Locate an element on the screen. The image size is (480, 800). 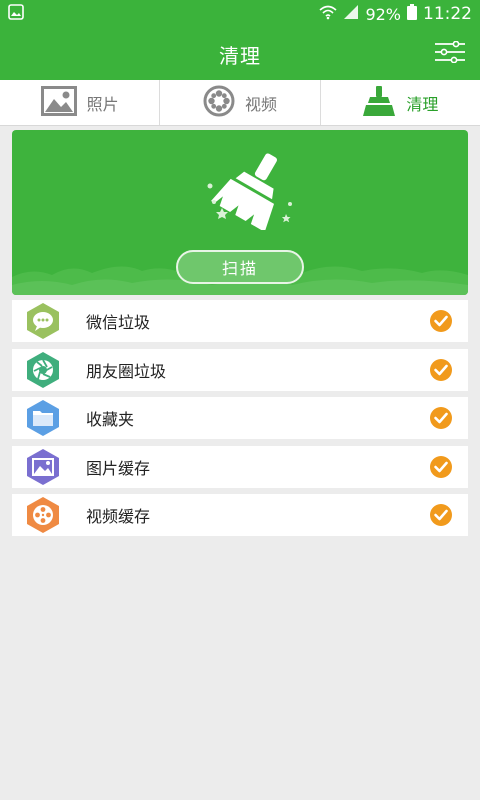
list-item-label: 图片缓存 is located at coordinates (118, 468).